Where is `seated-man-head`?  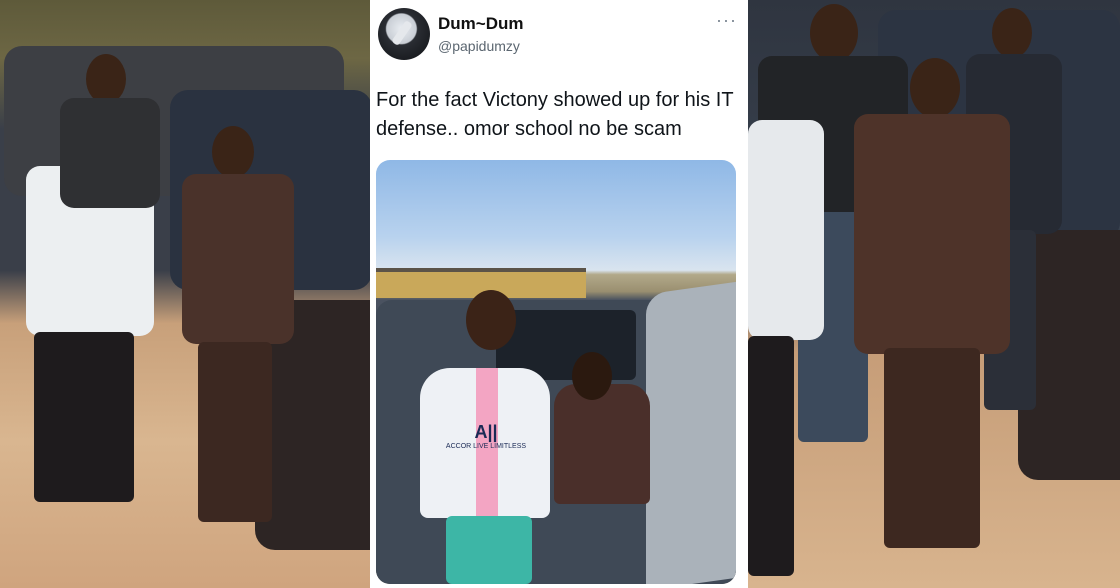
seated-man-head is located at coordinates (592, 376).